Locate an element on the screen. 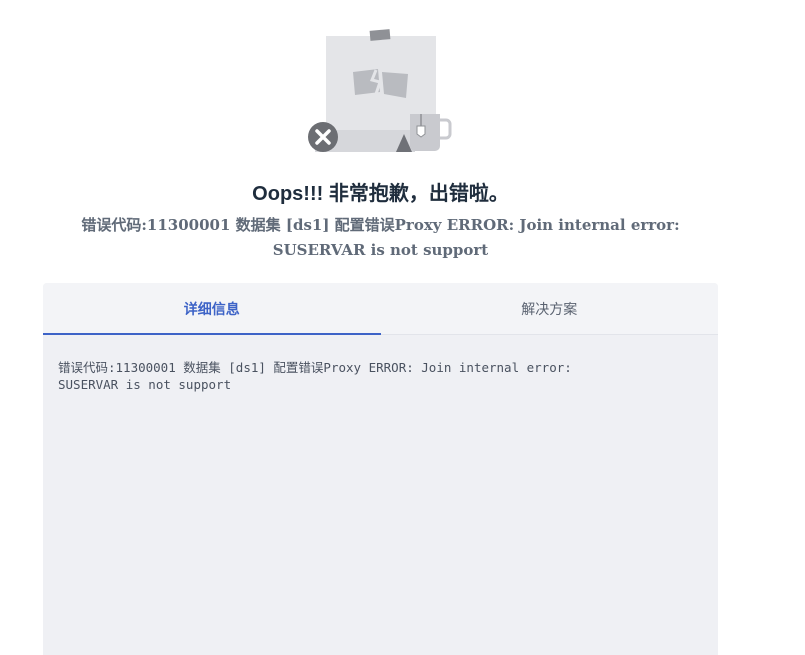  close-icon is located at coordinates (323, 137).